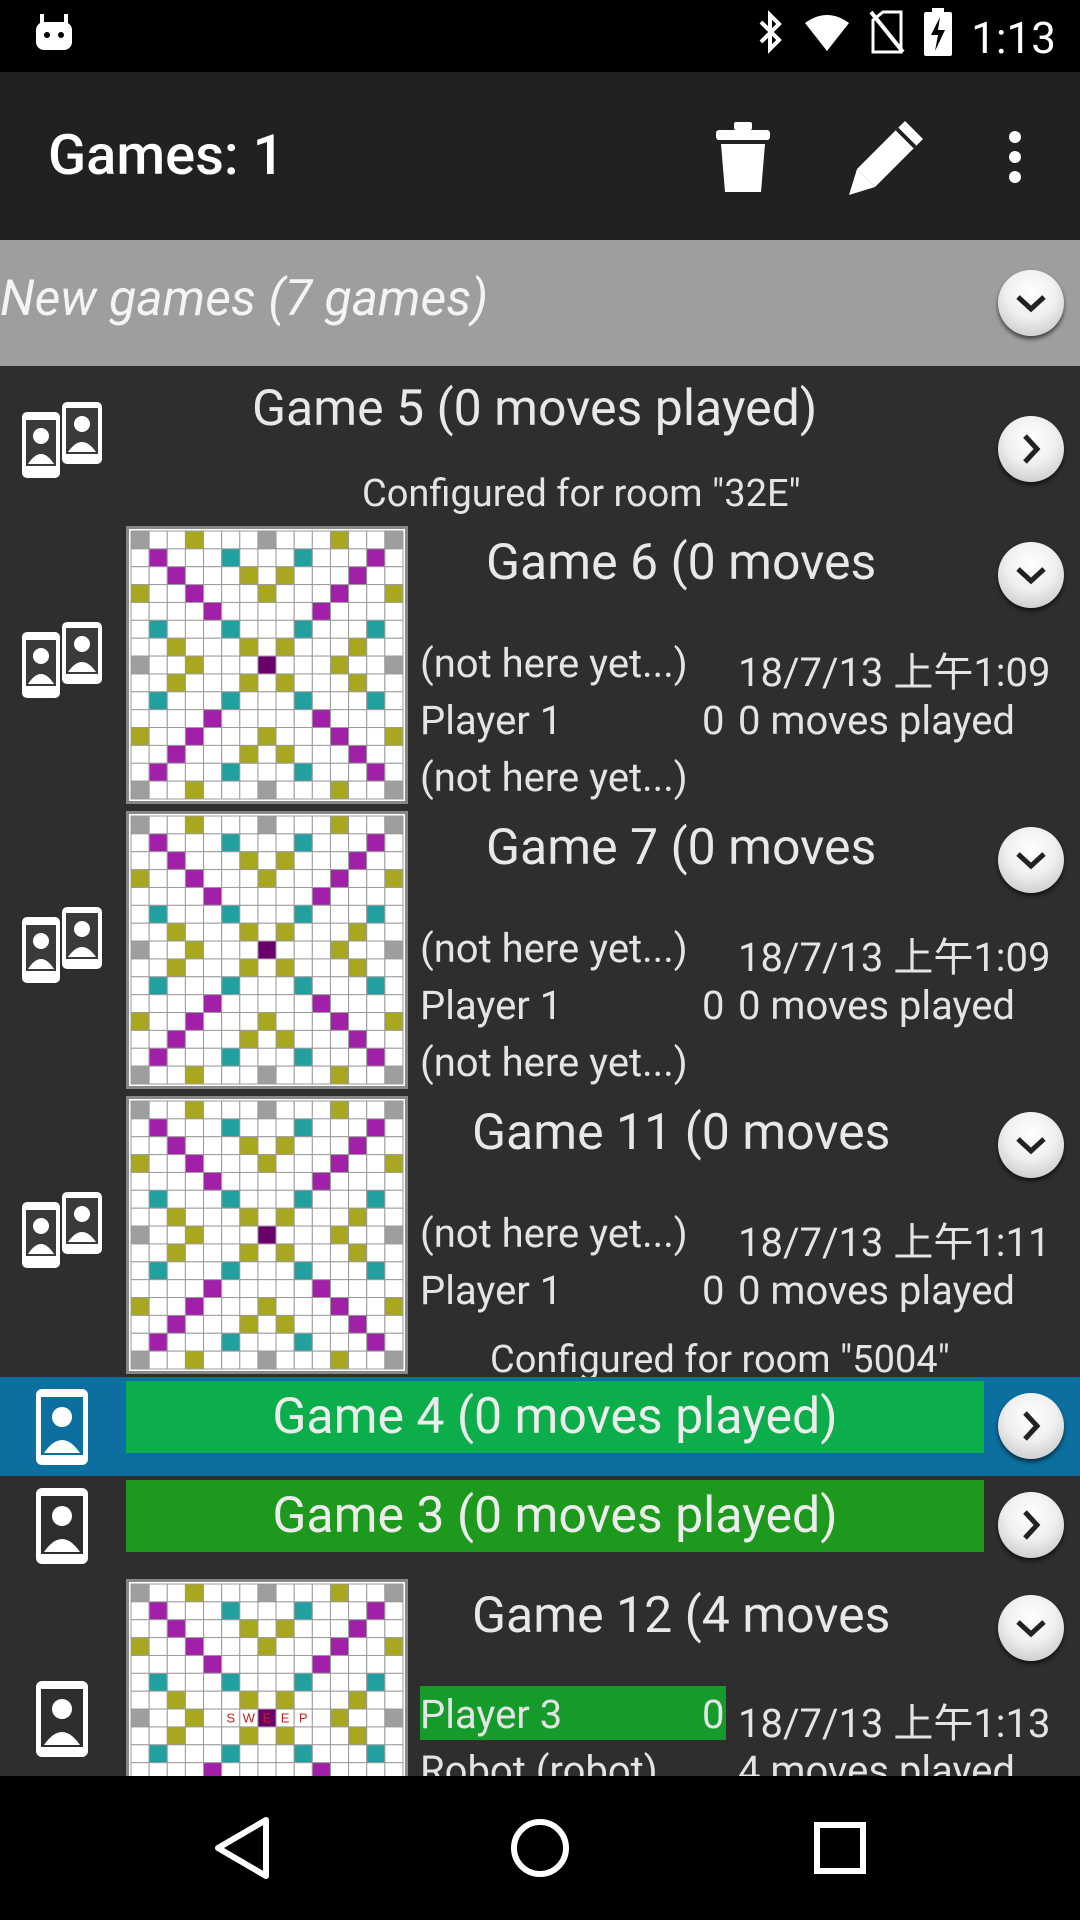  I want to click on game-date: 18/7/13 上午1:11, so click(894, 1242).